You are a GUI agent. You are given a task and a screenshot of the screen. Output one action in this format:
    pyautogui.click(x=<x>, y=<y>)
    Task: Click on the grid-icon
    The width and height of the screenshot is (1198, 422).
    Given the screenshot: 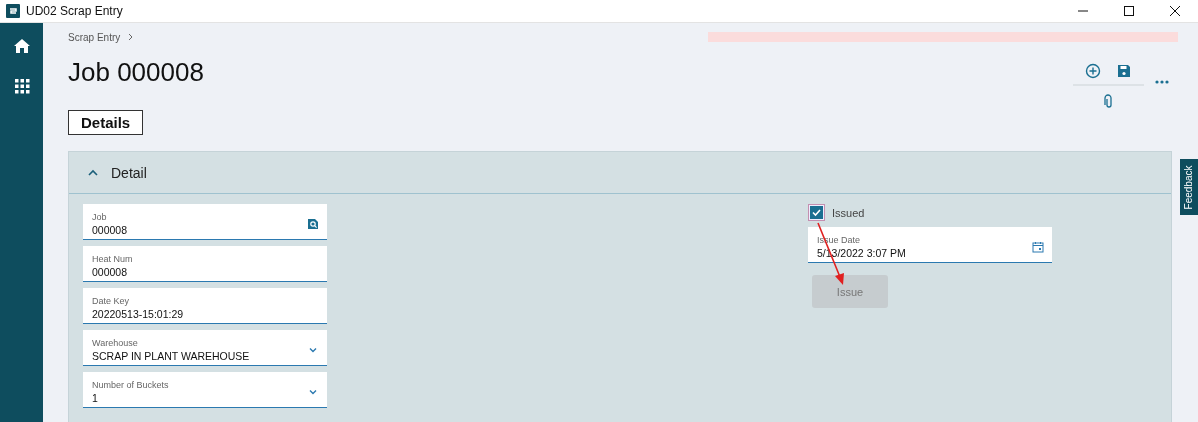 What is the action you would take?
    pyautogui.click(x=21, y=86)
    